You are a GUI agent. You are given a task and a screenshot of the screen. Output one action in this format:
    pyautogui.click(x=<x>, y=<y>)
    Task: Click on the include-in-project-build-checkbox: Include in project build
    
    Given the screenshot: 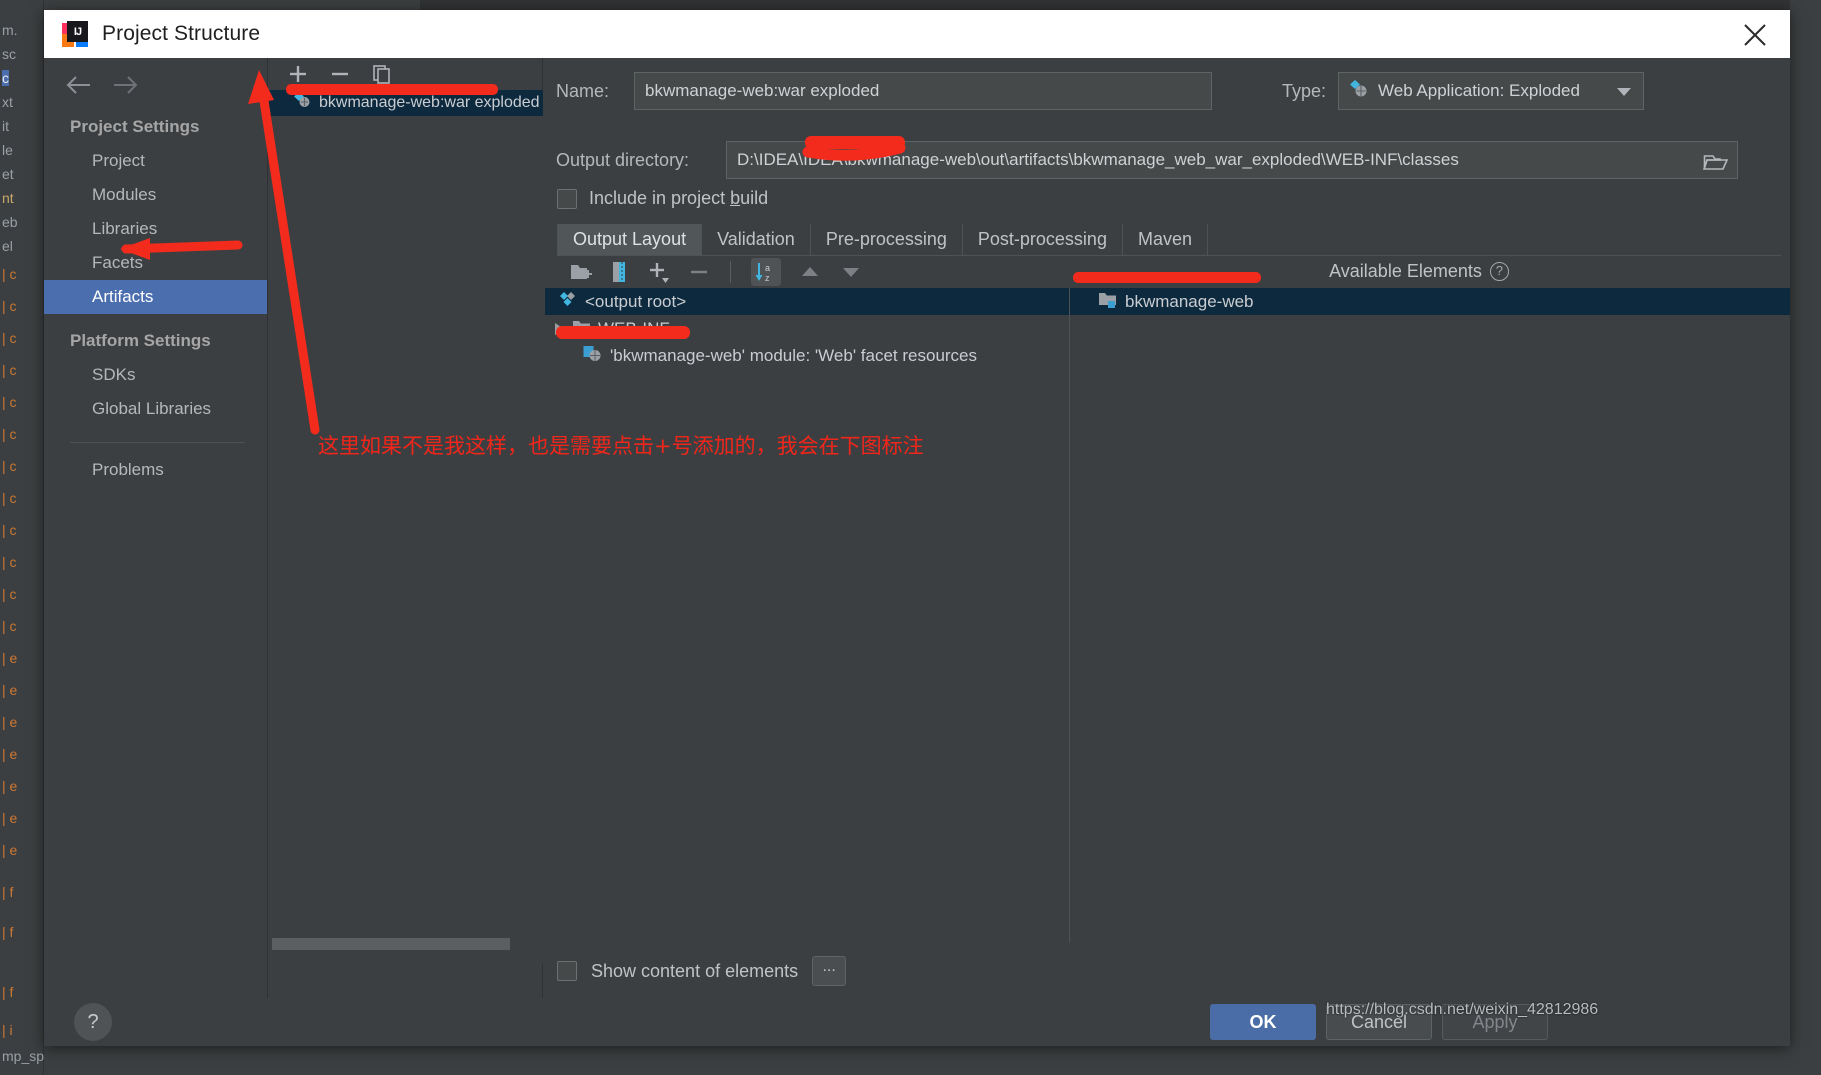 What is the action you would take?
    pyautogui.click(x=662, y=198)
    